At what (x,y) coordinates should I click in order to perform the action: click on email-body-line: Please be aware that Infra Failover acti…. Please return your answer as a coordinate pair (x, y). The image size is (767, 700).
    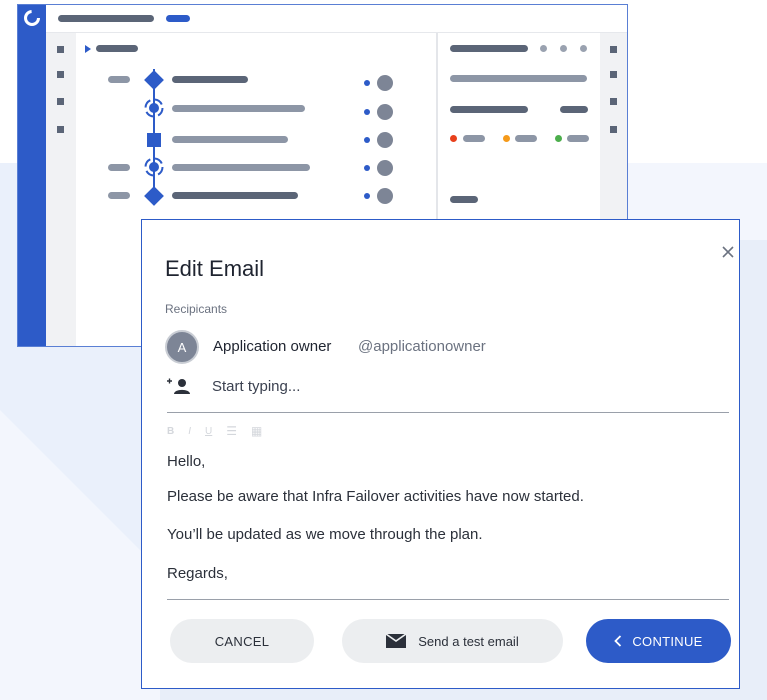
    Looking at the image, I should click on (375, 496).